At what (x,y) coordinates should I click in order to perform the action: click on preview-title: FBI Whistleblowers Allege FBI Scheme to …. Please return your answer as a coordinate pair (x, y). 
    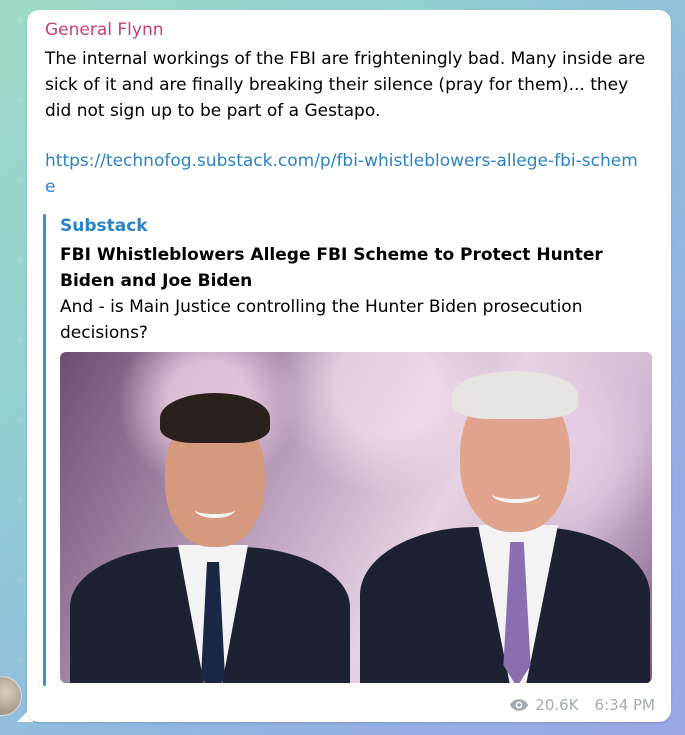
    Looking at the image, I should click on (331, 268).